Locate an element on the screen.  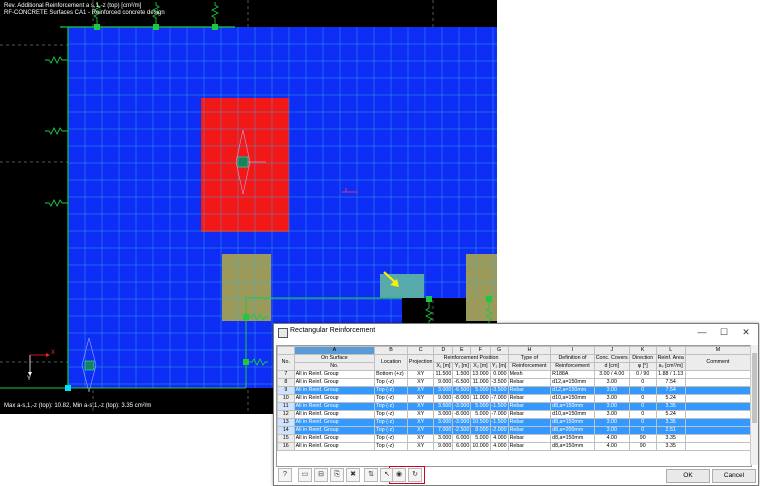
close-button: ✕ is located at coordinates (746, 332).